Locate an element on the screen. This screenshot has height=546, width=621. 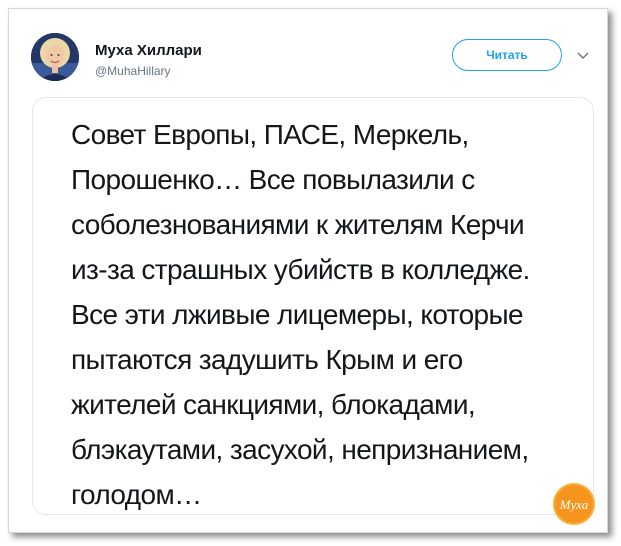
tweet-line: жителей санкциями, блокадами, is located at coordinates (273, 404).